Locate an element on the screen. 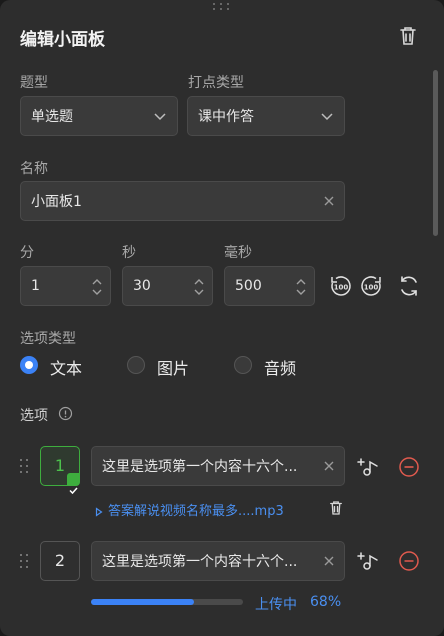 Image resolution: width=444 pixels, height=636 pixels. minute-value: 1 is located at coordinates (35, 286).